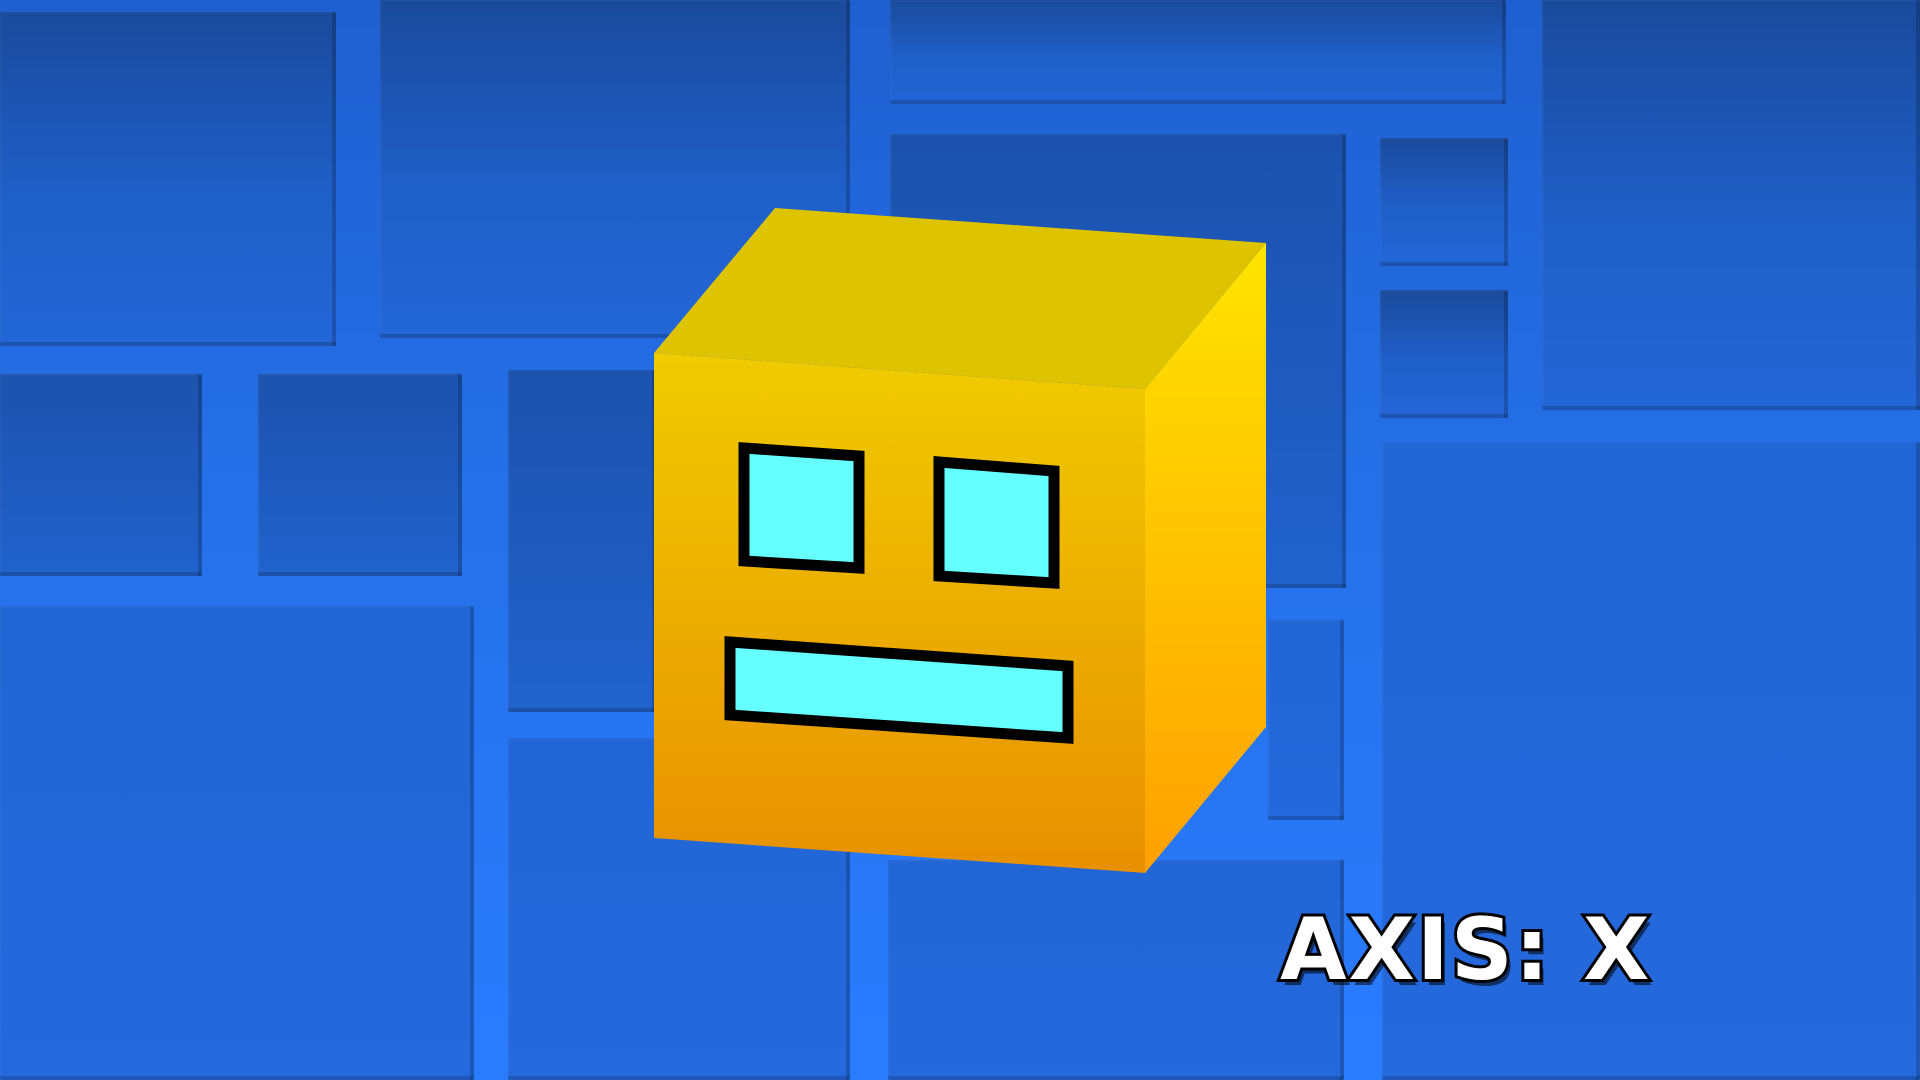 The width and height of the screenshot is (1920, 1080). Describe the element at coordinates (1464, 950) in the screenshot. I see `axis-indicator-label: AXIS: X` at that location.